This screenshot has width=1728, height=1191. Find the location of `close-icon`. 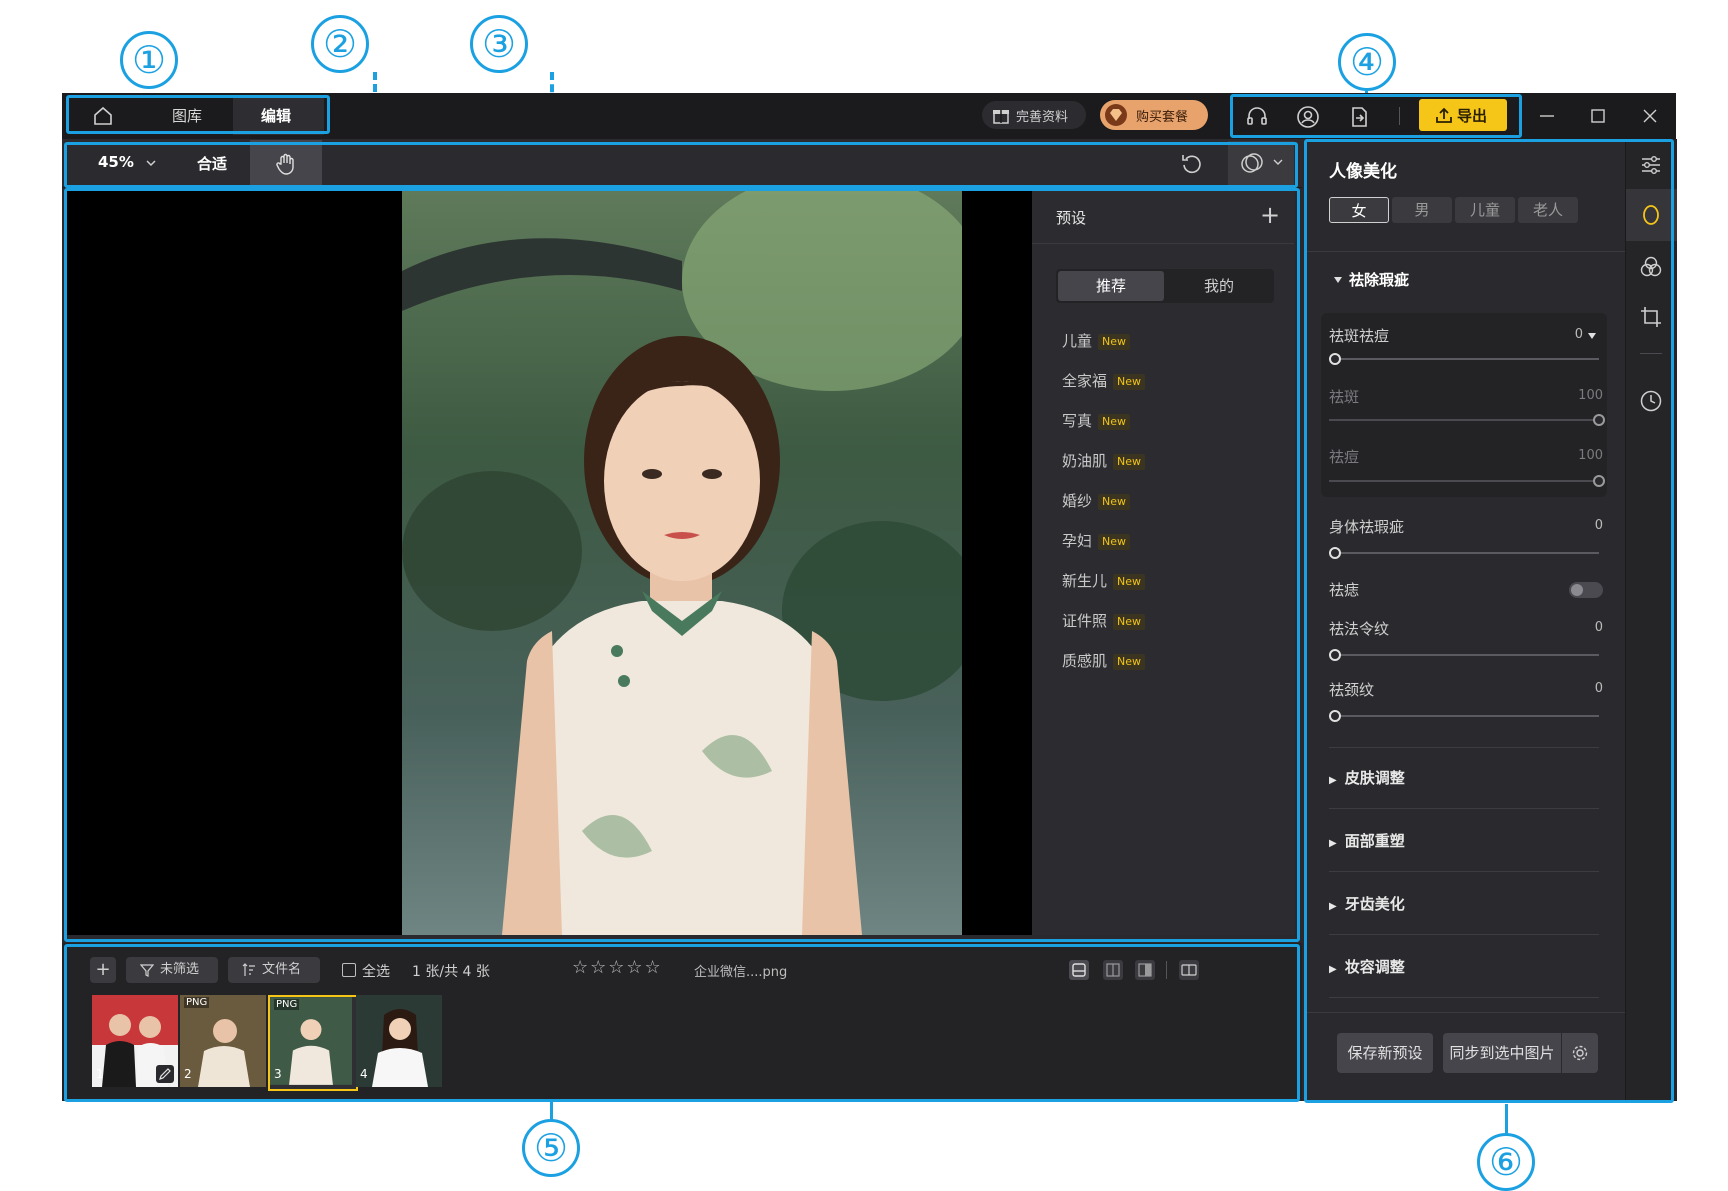

close-icon is located at coordinates (1650, 116).